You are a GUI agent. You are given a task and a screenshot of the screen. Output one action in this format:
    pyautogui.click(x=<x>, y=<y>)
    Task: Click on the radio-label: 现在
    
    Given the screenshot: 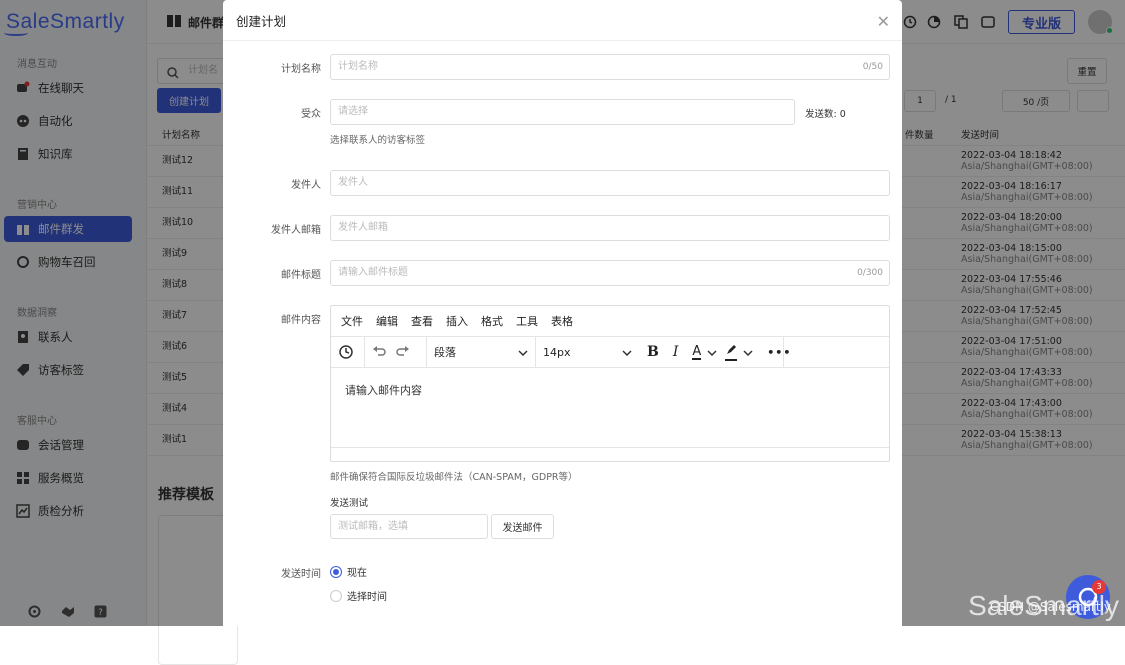 What is the action you would take?
    pyautogui.click(x=357, y=573)
    